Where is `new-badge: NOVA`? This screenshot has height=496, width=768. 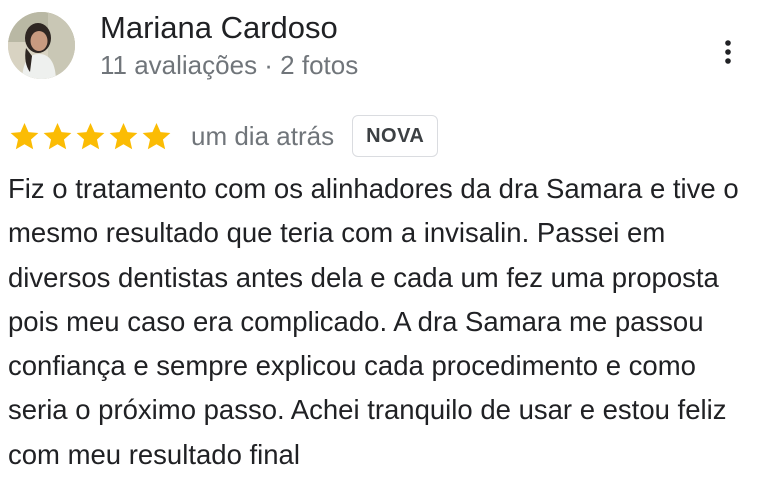
new-badge: NOVA is located at coordinates (395, 136).